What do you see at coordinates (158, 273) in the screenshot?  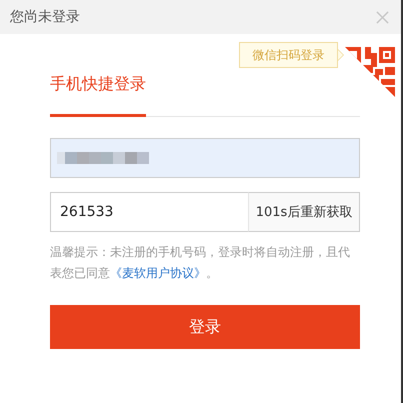 I see `agreement-link: 《麦软用户协议》` at bounding box center [158, 273].